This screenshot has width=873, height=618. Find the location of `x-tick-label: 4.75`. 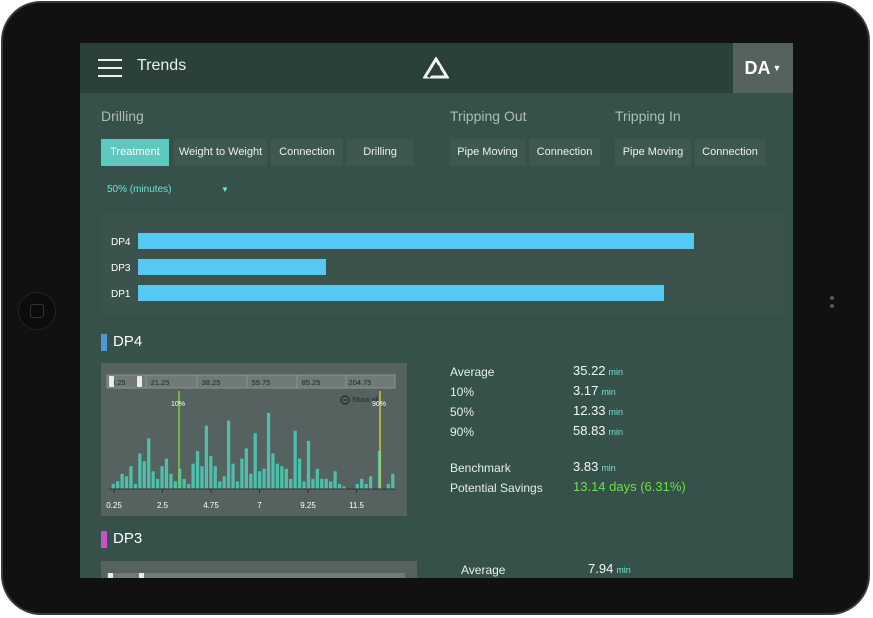

x-tick-label: 4.75 is located at coordinates (211, 505).